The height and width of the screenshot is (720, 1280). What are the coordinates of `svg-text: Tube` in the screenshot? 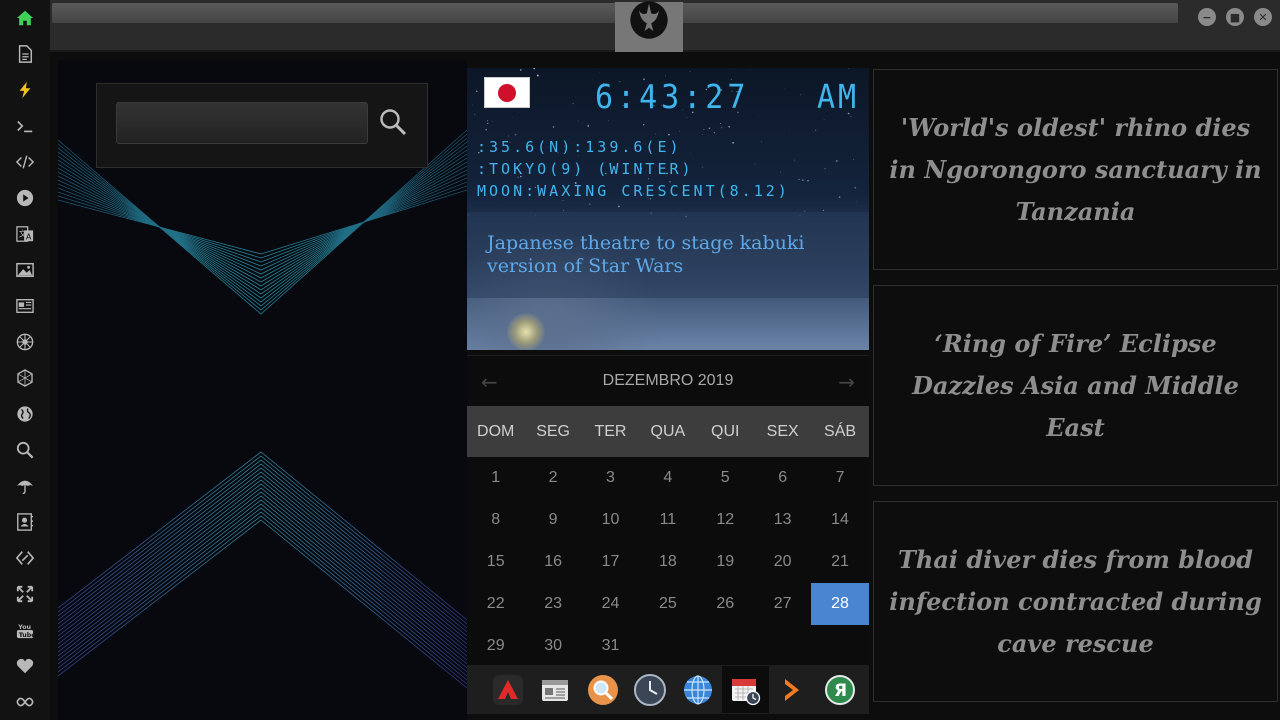 It's located at (26, 635).